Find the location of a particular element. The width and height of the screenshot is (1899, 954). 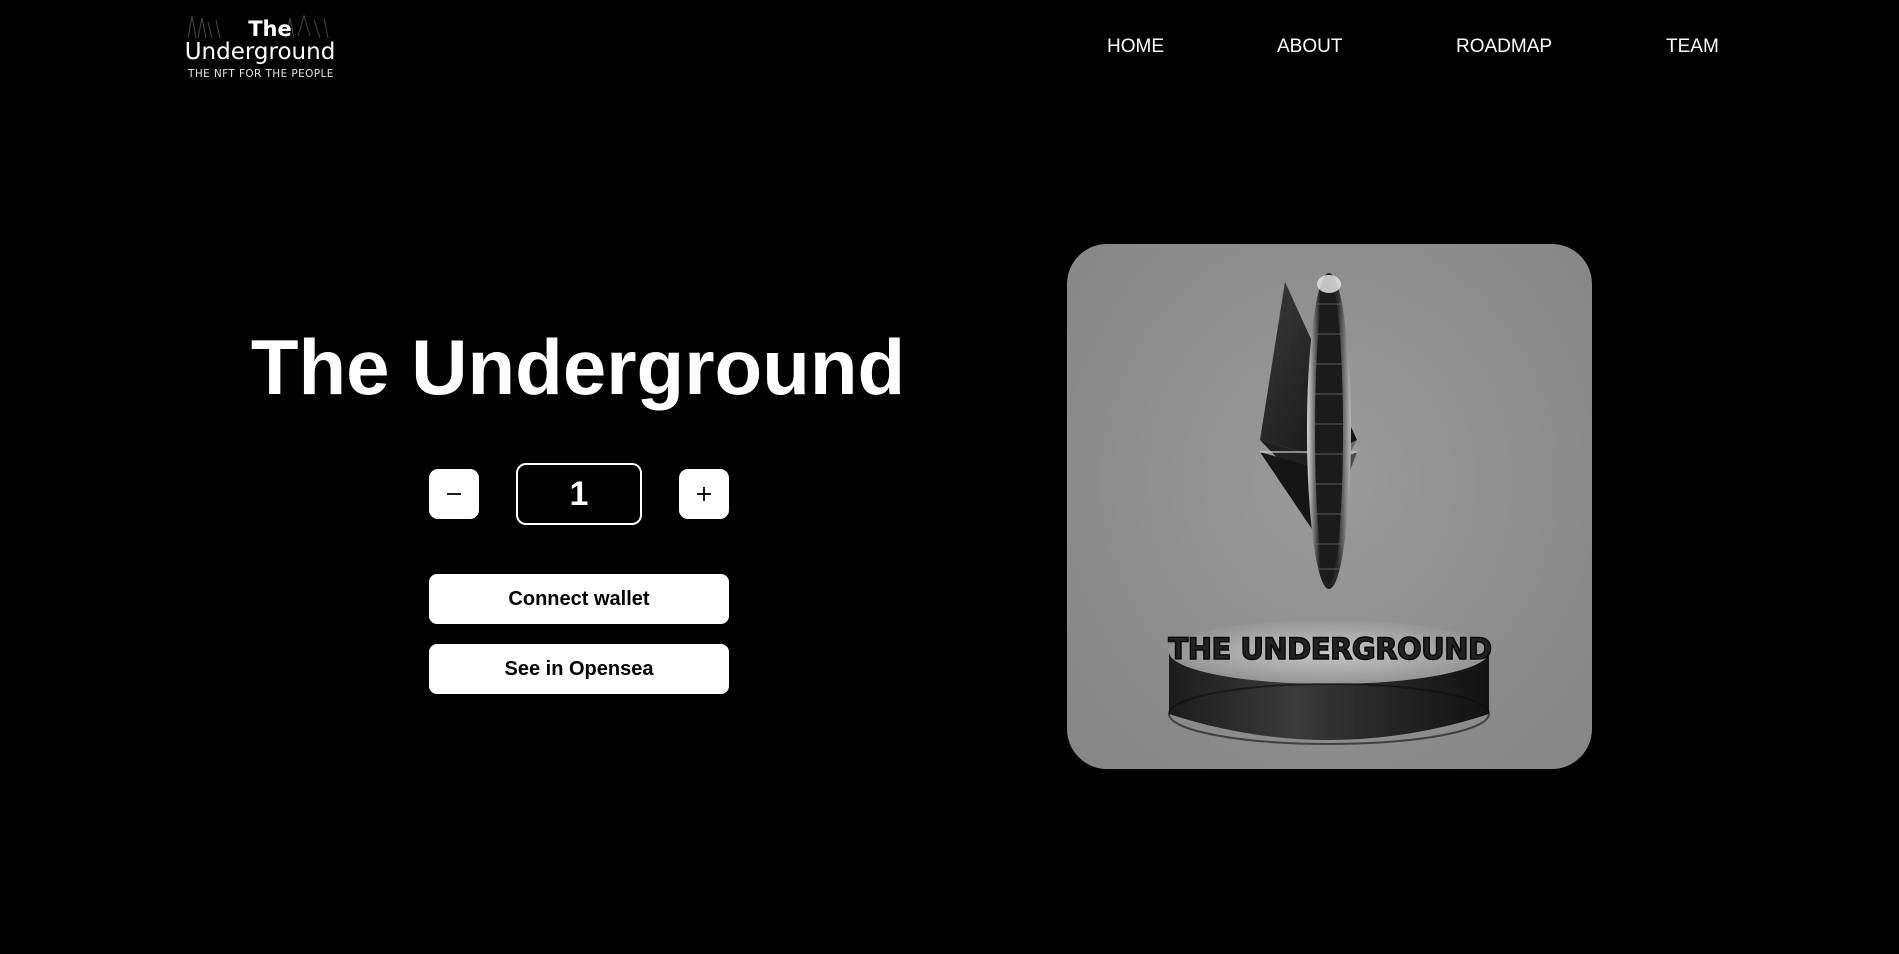

connect-wallet-button: Connect wallet is located at coordinates (579, 599).